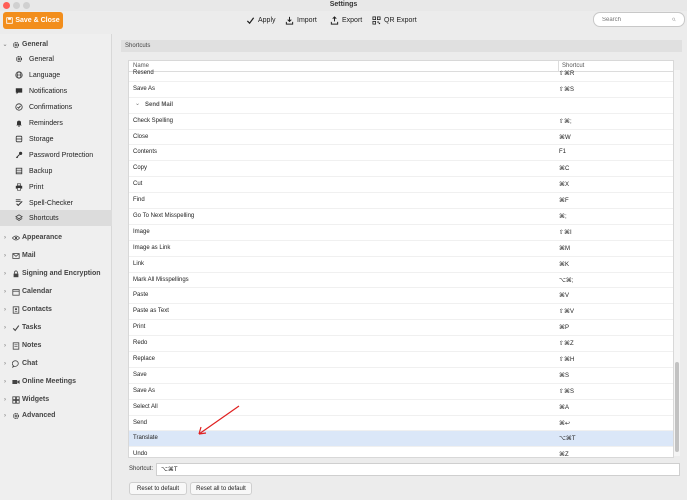 The image size is (687, 500). Describe the element at coordinates (56, 363) in the screenshot. I see `sidebar-section-chat: › Chat` at that location.